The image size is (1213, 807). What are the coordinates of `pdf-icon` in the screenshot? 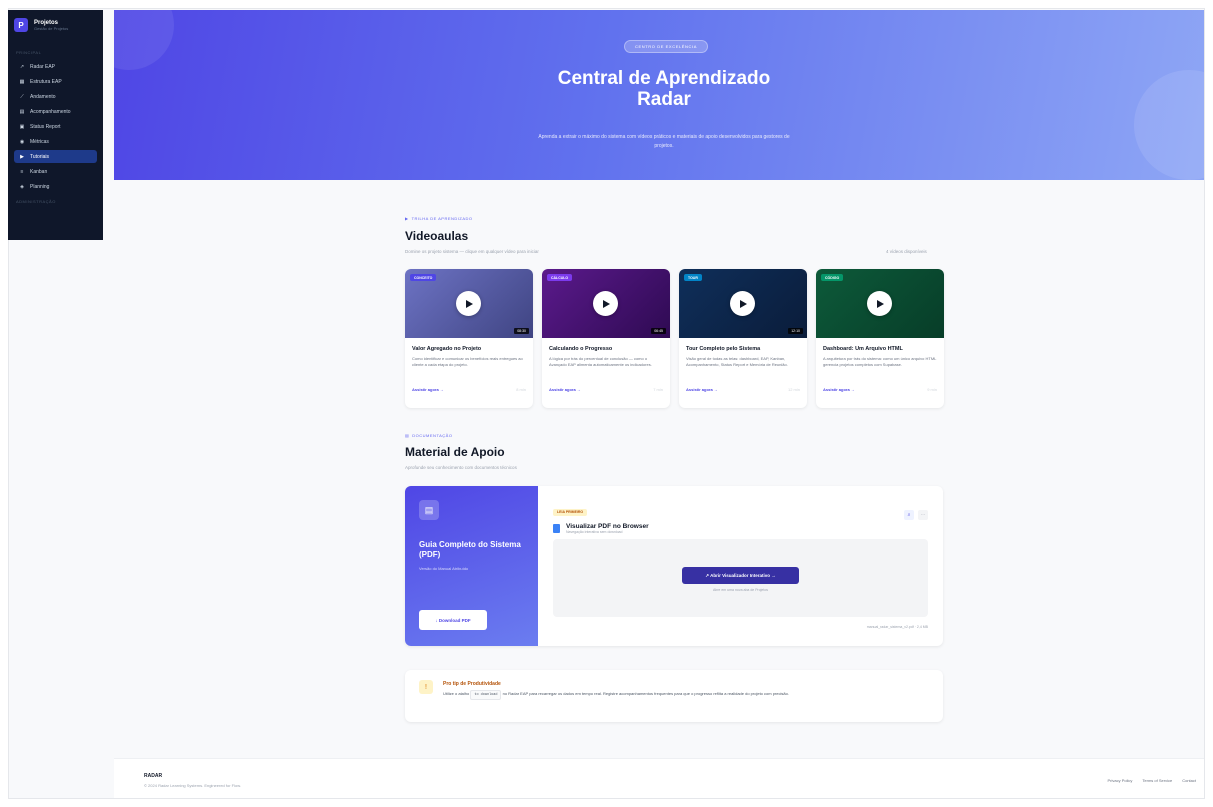 It's located at (556, 528).